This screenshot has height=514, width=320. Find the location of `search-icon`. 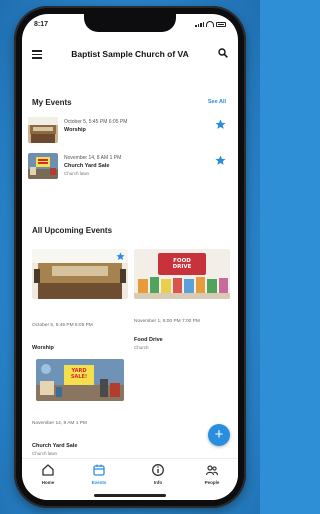

search-icon is located at coordinates (223, 53).